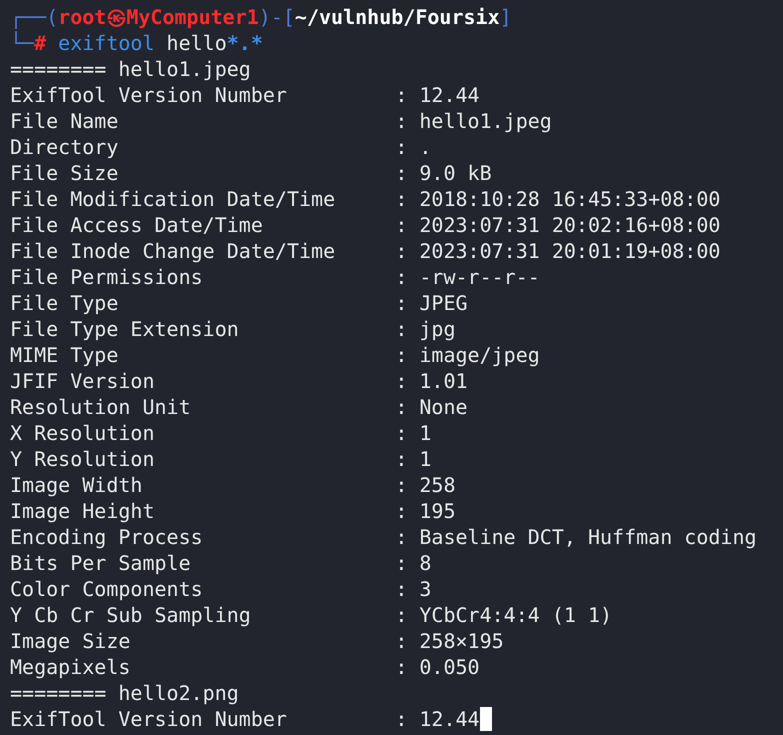  I want to click on tag-value: 9.0 kB, so click(455, 173).